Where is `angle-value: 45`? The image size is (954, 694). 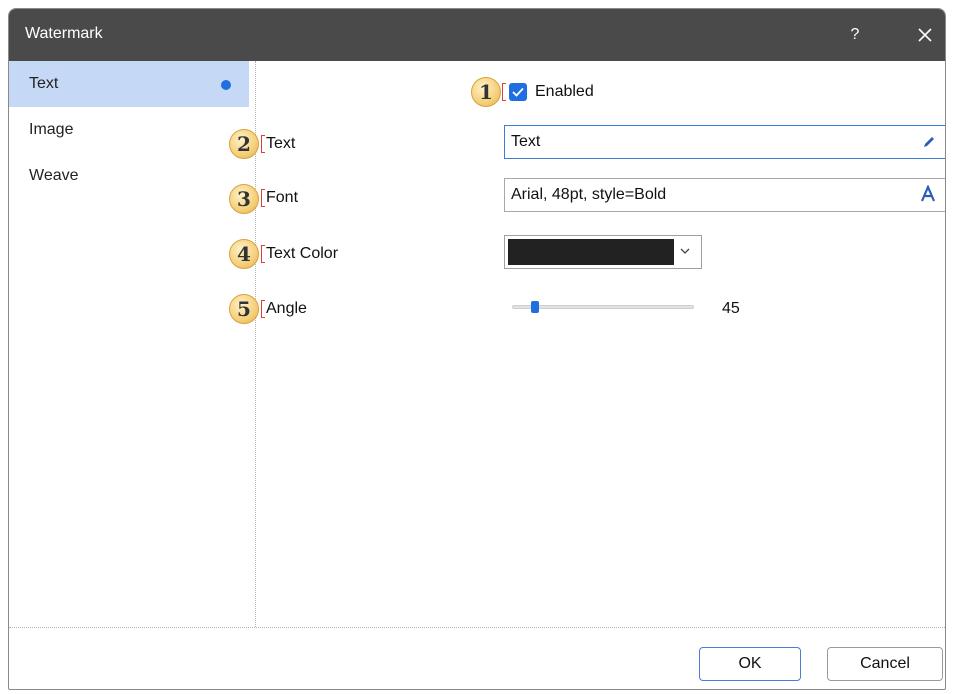
angle-value: 45 is located at coordinates (731, 308).